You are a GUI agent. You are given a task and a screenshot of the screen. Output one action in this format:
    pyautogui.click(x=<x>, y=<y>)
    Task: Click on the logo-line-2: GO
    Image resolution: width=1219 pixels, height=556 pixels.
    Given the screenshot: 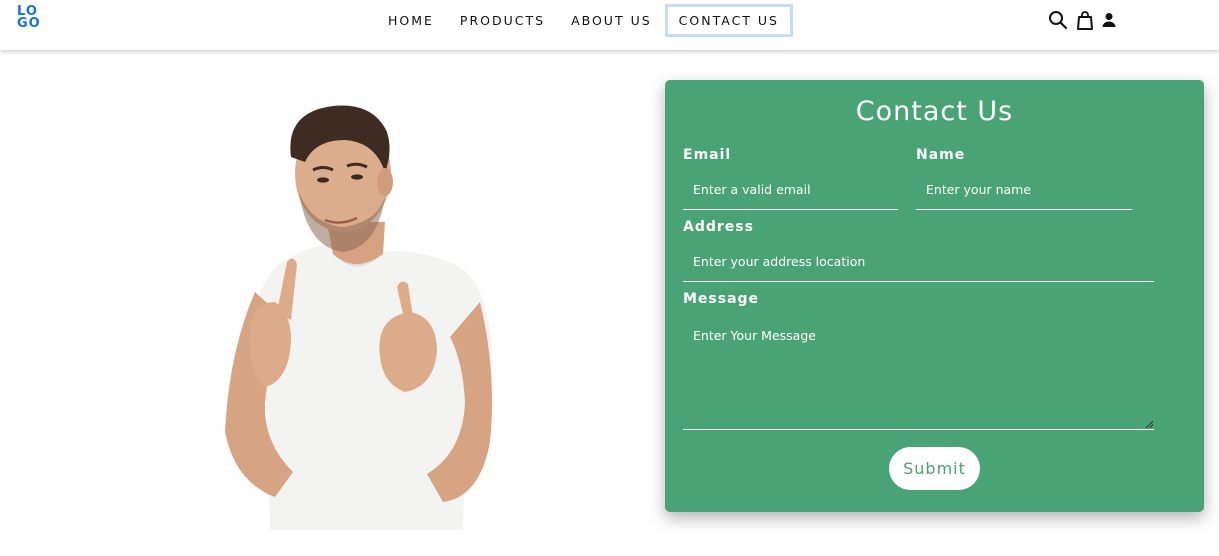 What is the action you would take?
    pyautogui.click(x=29, y=23)
    